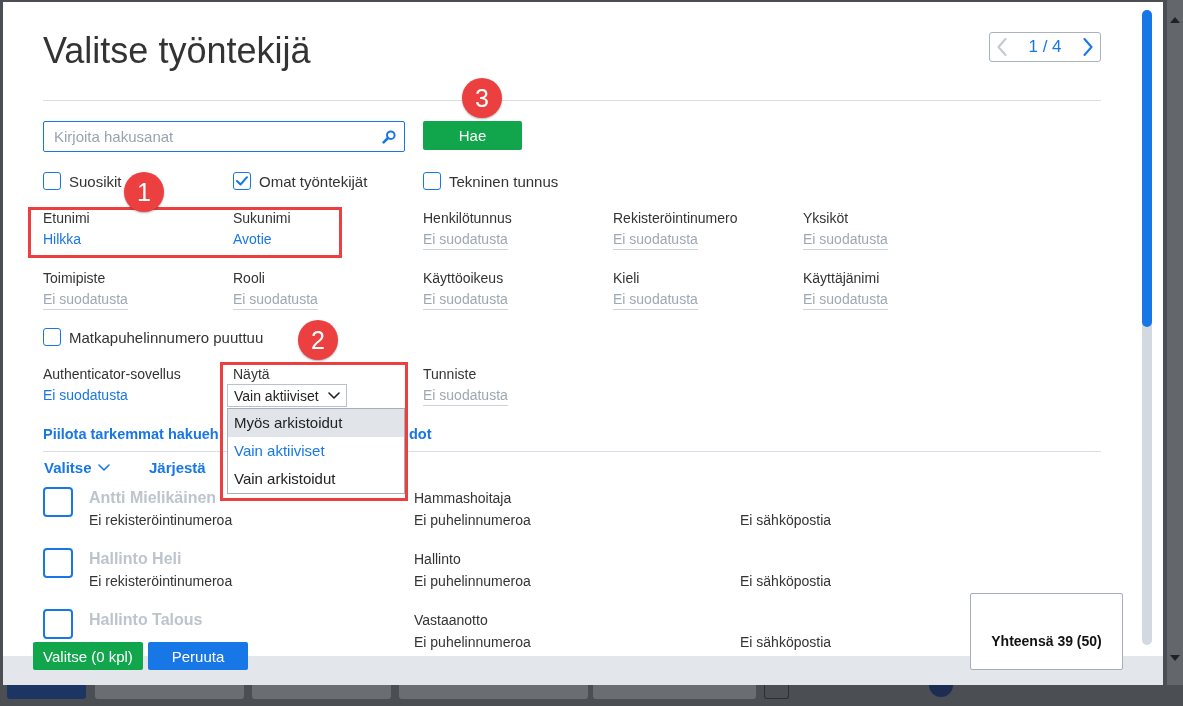 This screenshot has height=706, width=1183. What do you see at coordinates (249, 278) in the screenshot?
I see `filter-label: Rooli` at bounding box center [249, 278].